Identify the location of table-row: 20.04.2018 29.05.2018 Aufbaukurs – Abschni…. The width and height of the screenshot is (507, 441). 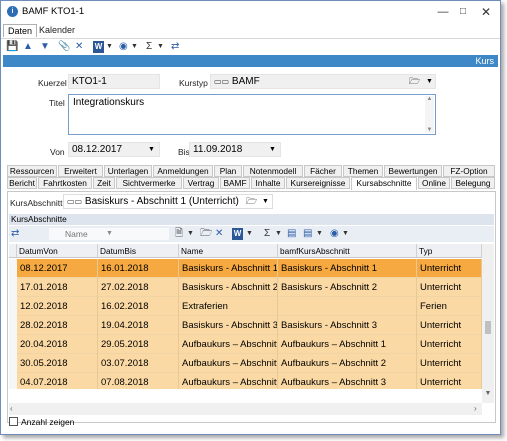
(245, 344).